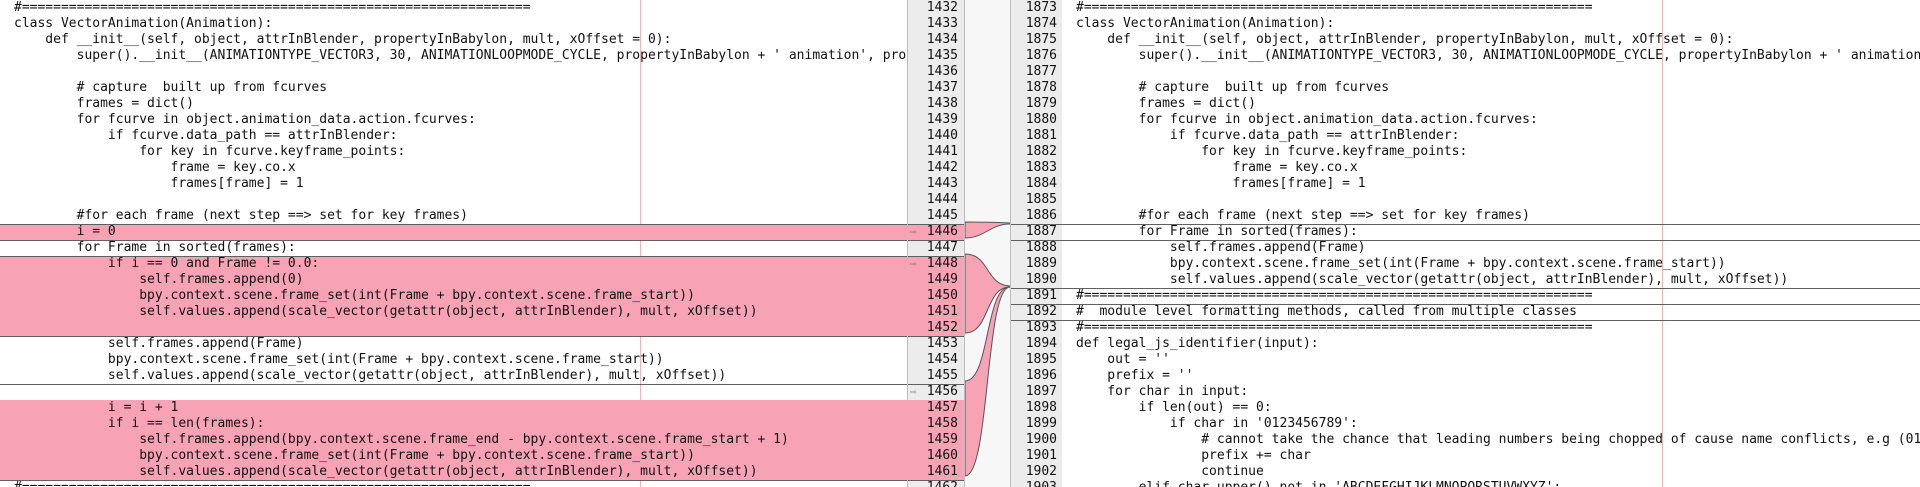 The height and width of the screenshot is (487, 1920). Describe the element at coordinates (1041, 183) in the screenshot. I see `line-number: 1884` at that location.